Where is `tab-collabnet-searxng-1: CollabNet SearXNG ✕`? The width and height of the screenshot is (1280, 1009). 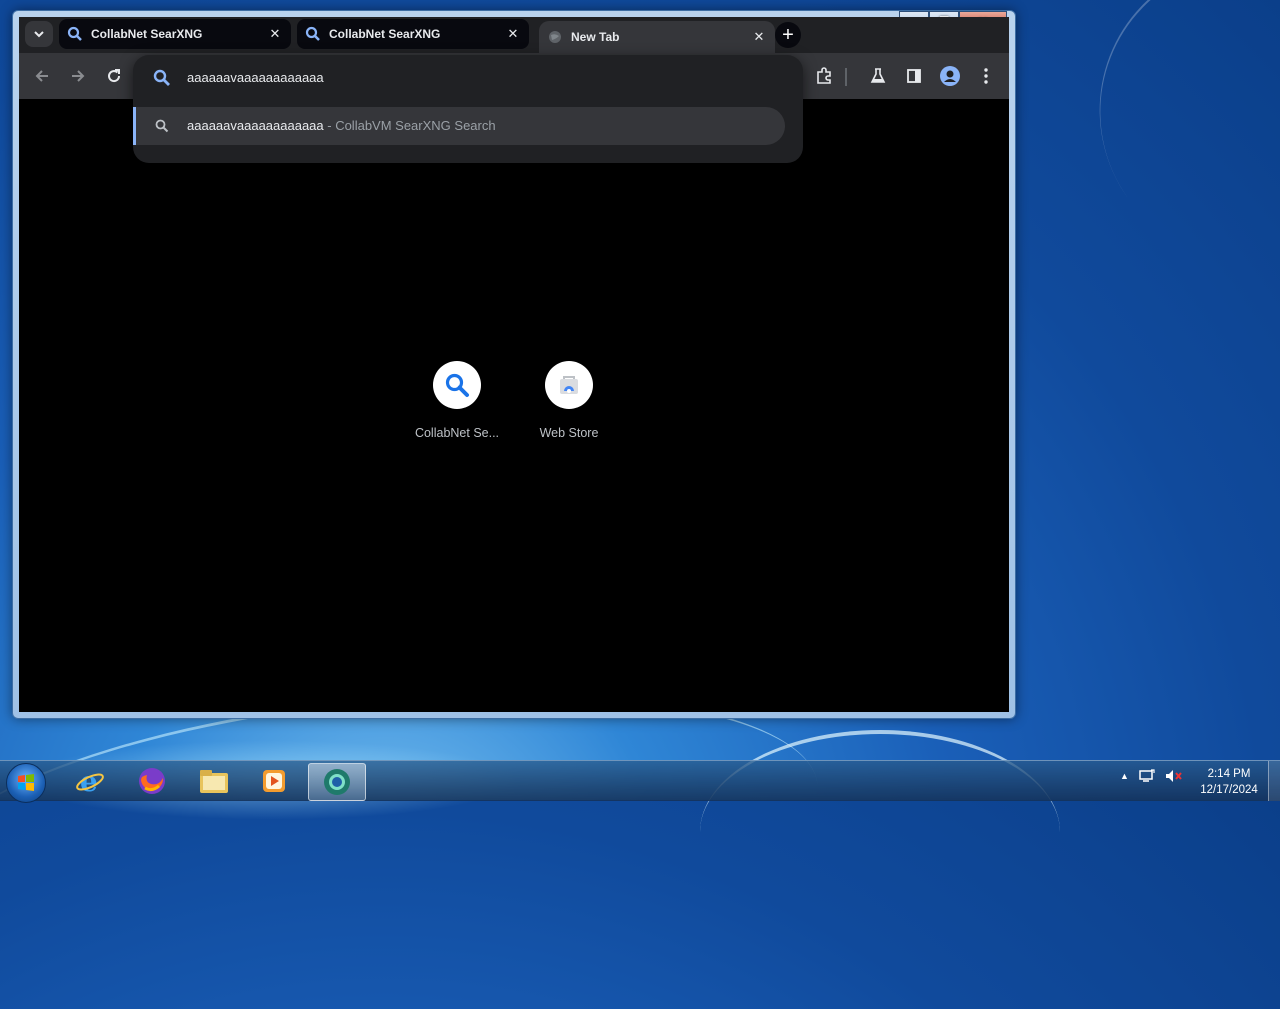
tab-collabnet-searxng-1: CollabNet SearXNG ✕ is located at coordinates (175, 34).